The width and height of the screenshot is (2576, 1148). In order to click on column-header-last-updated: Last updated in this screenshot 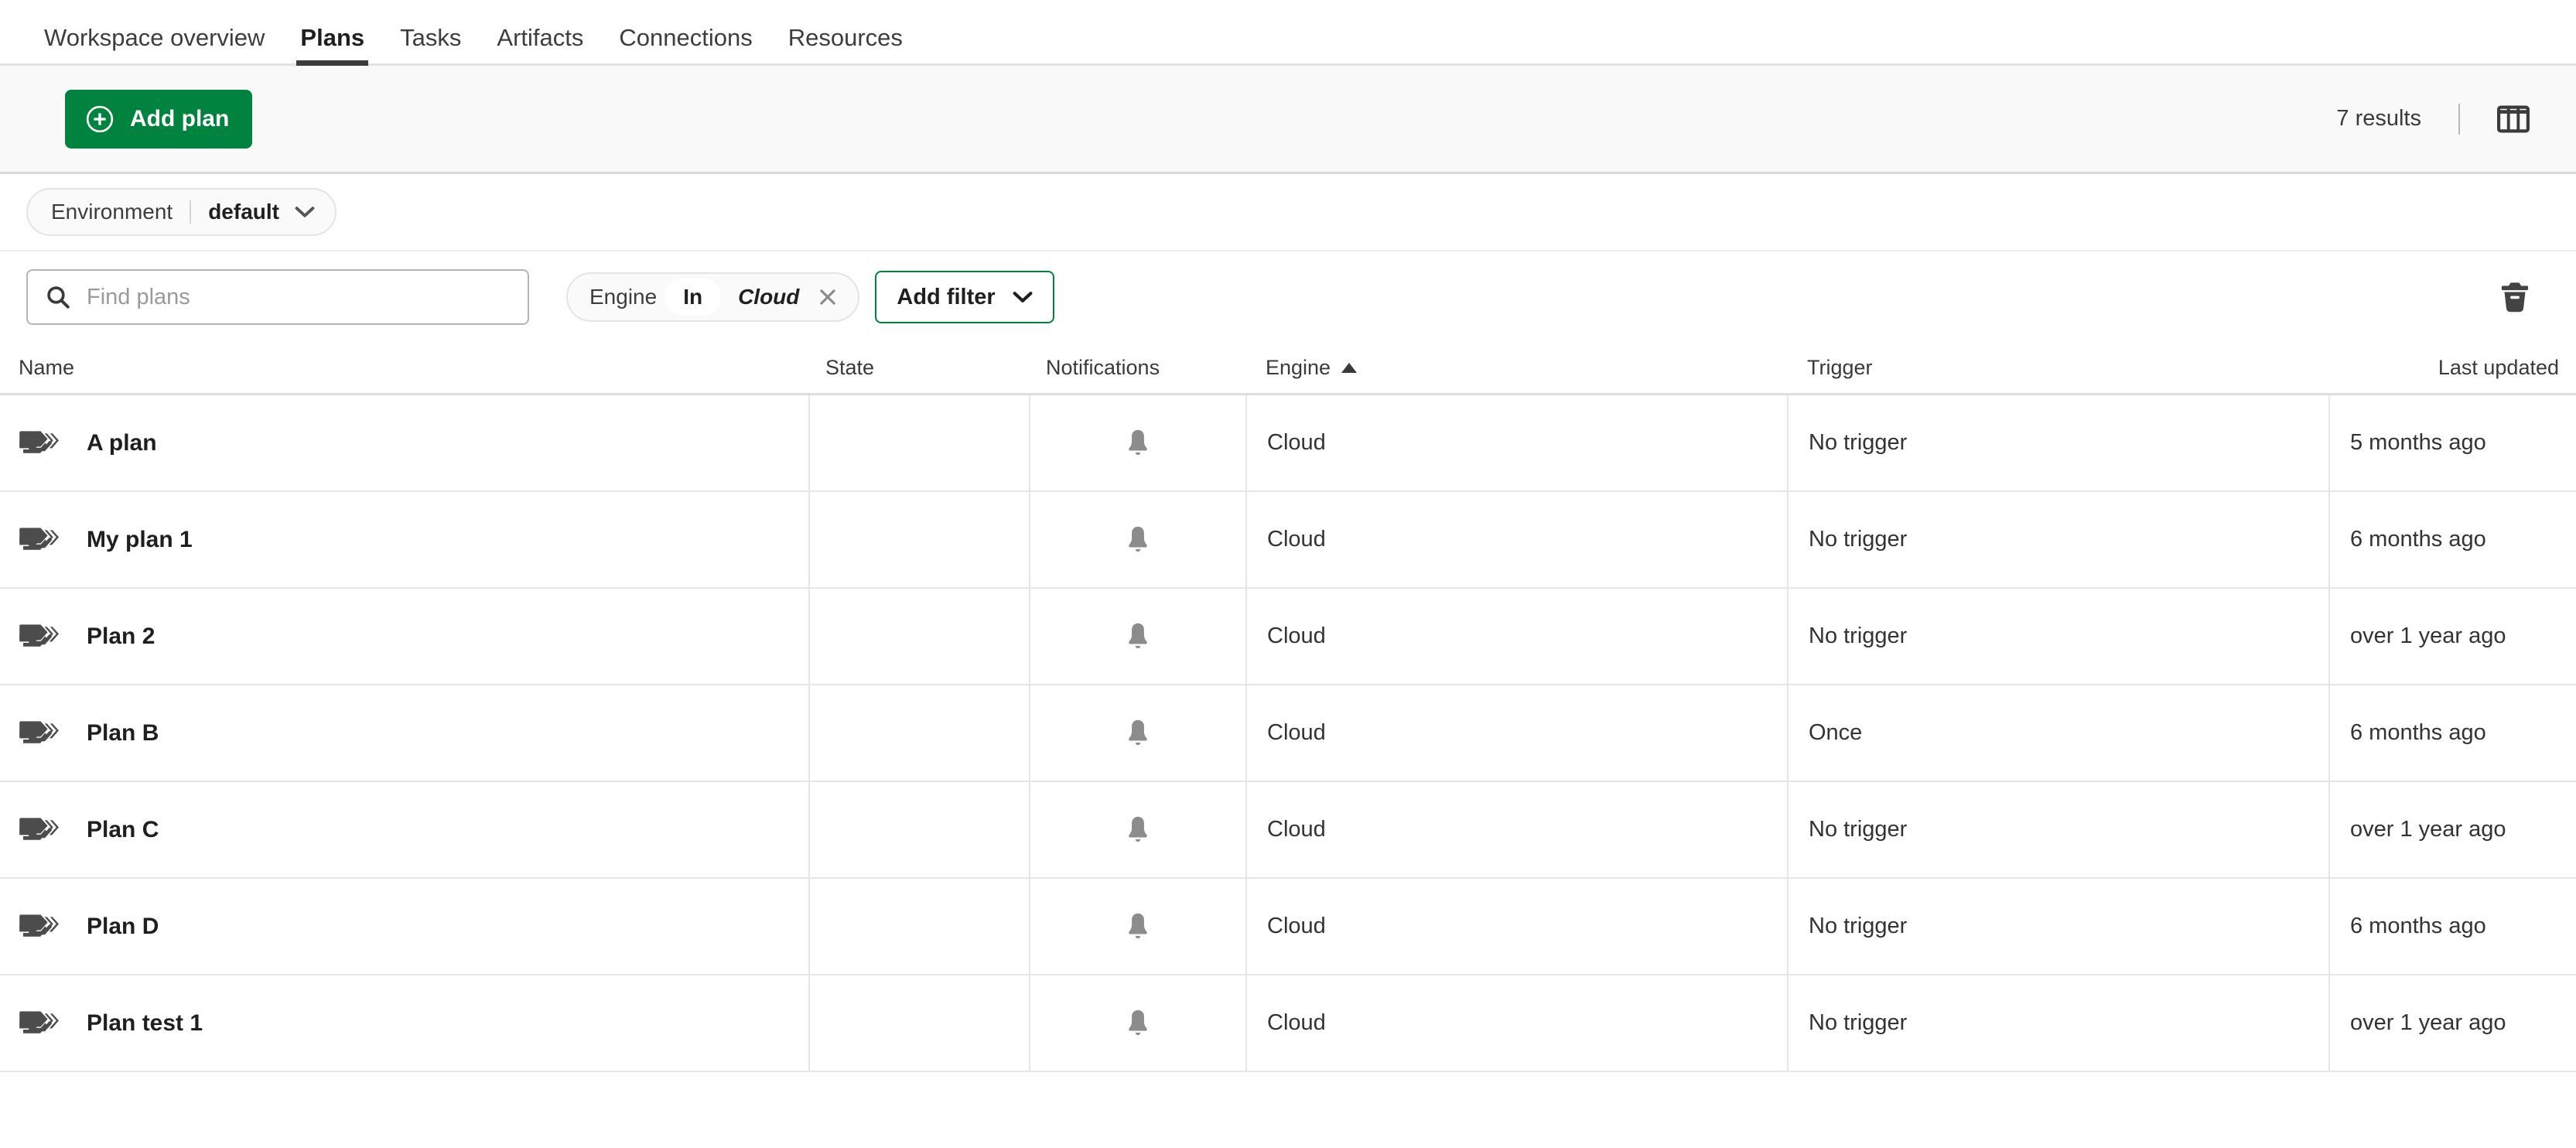, I will do `click(2452, 368)`.